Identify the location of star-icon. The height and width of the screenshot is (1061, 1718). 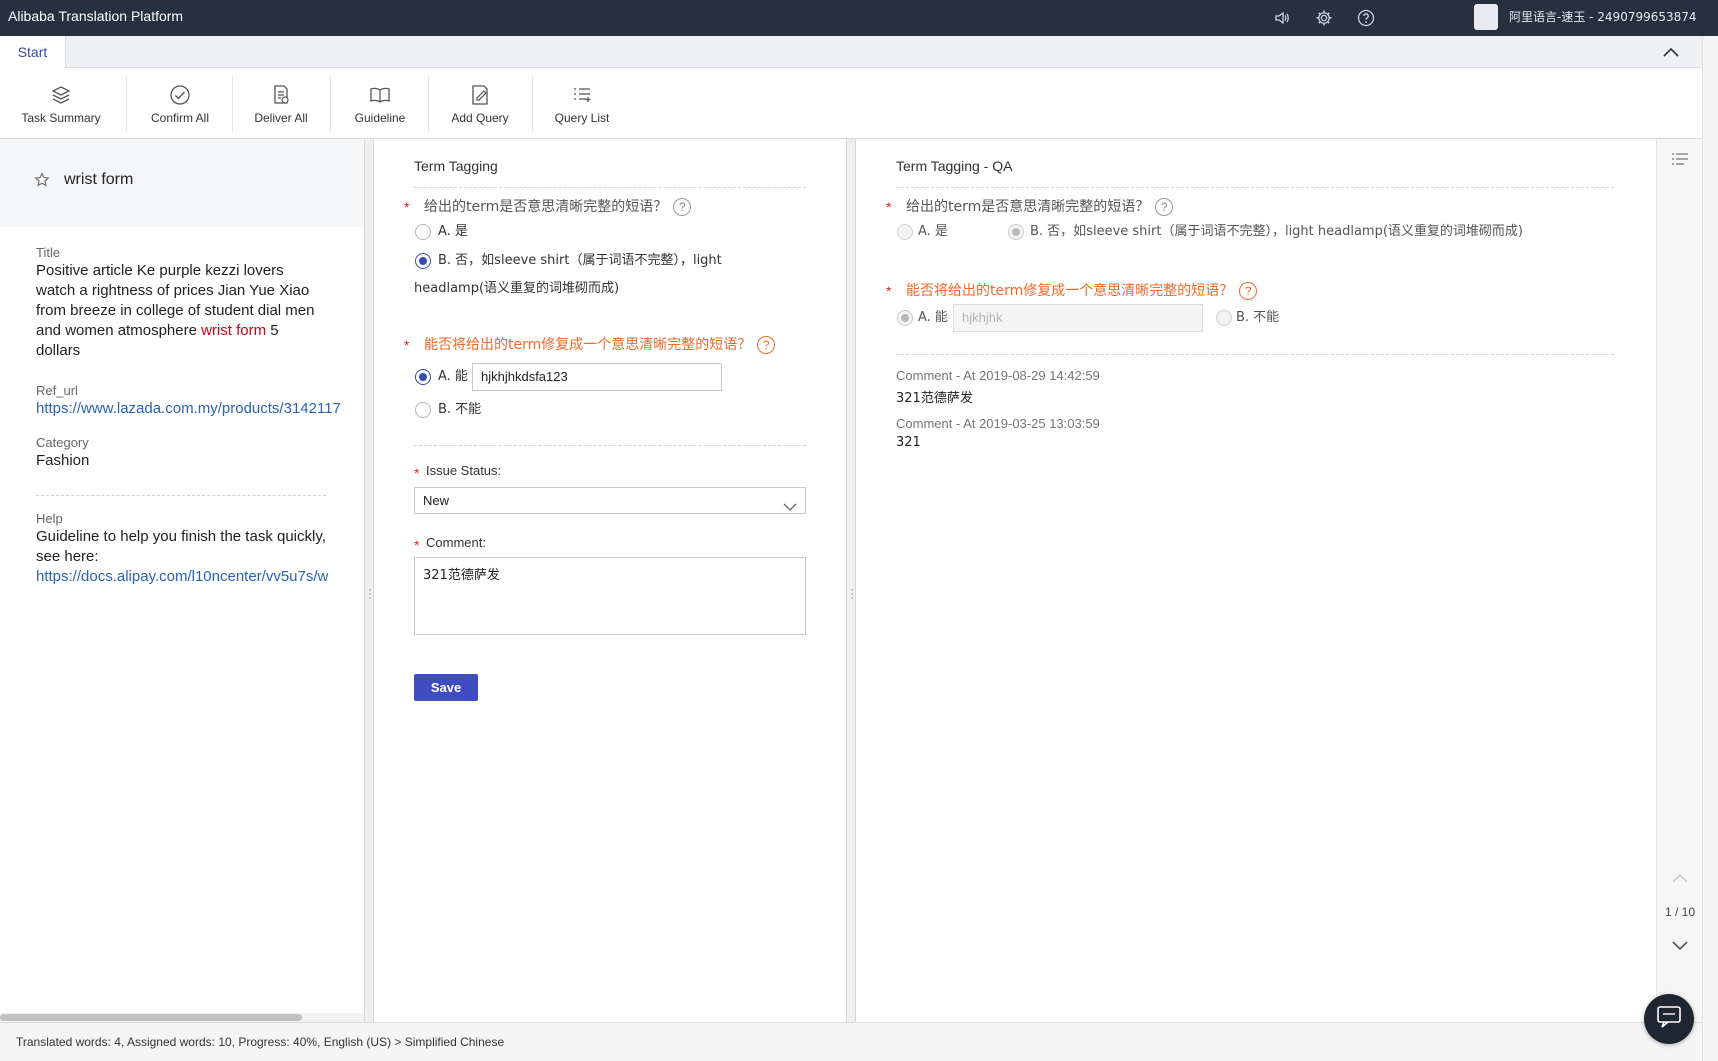
(42, 180).